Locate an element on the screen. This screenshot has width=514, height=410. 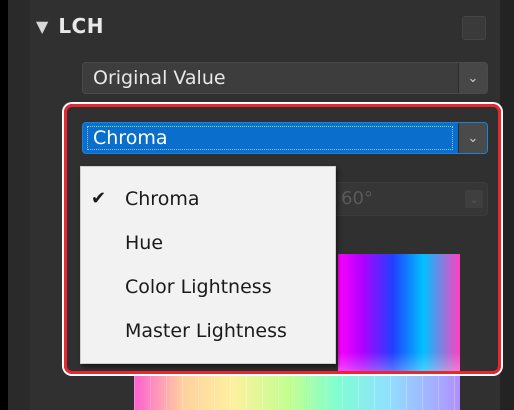
left-gutter is located at coordinates (19, 205).